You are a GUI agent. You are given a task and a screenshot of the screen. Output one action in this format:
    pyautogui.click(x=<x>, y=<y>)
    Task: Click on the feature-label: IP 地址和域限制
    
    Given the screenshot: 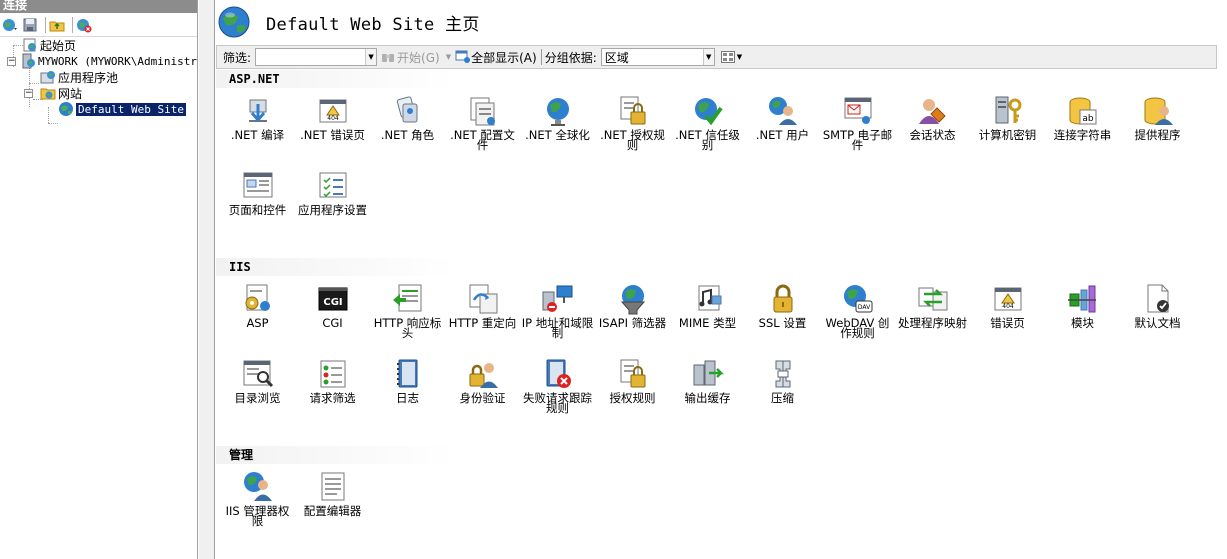 What is the action you would take?
    pyautogui.click(x=557, y=328)
    